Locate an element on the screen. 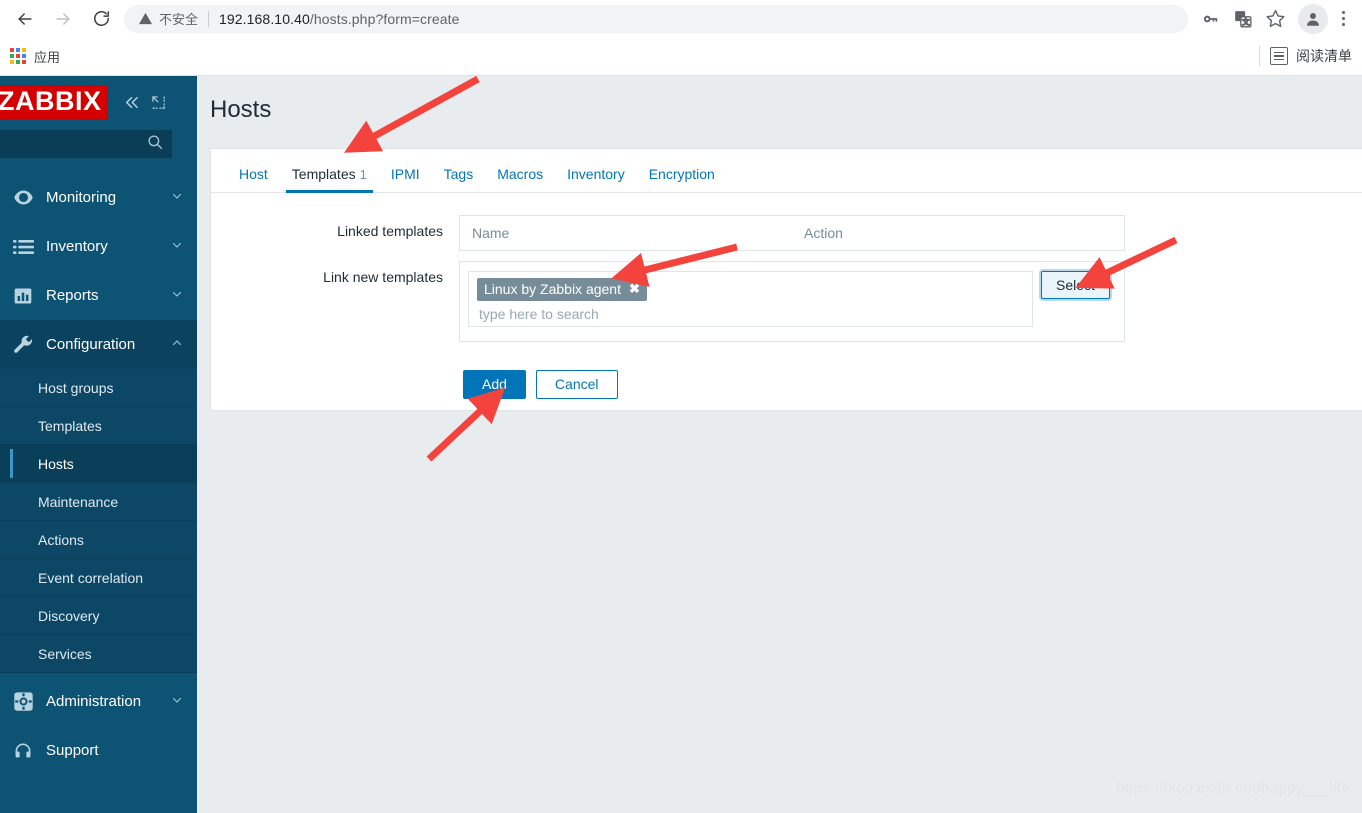 The image size is (1362, 813). tab-inventory: Inventory is located at coordinates (596, 179).